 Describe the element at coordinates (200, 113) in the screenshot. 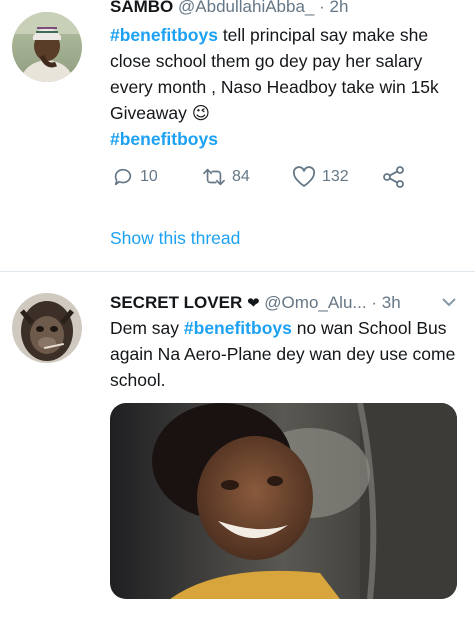

I see `wink-emoji: 😉` at that location.